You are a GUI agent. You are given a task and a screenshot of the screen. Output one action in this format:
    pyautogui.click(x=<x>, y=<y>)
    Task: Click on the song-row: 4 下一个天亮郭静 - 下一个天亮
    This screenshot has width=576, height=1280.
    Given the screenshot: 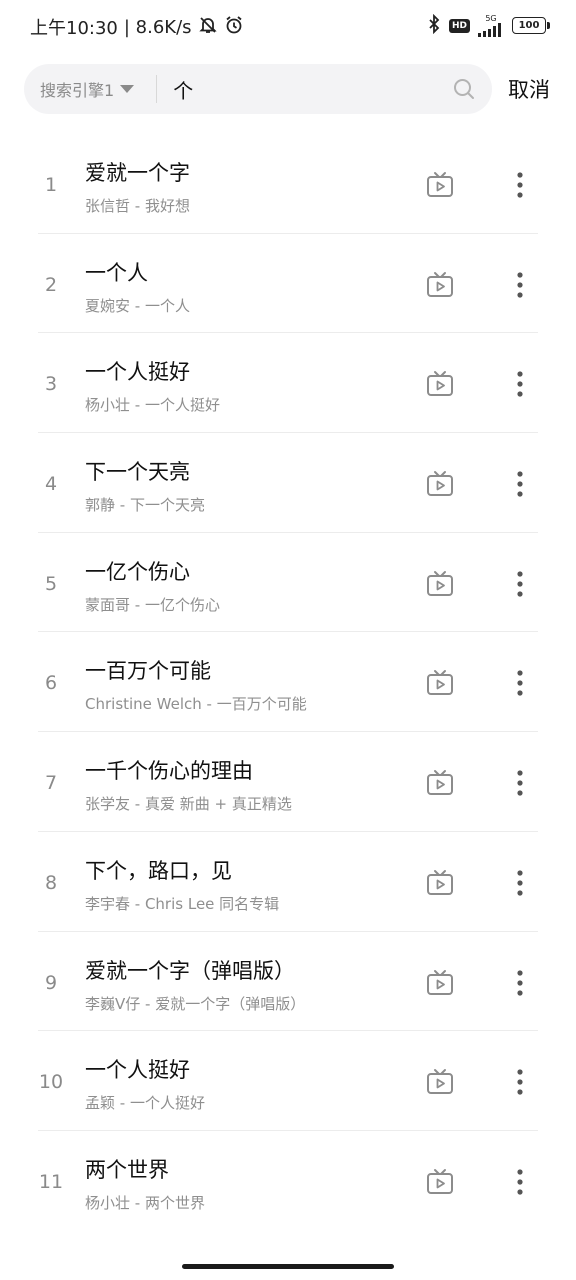 What is the action you would take?
    pyautogui.click(x=288, y=483)
    